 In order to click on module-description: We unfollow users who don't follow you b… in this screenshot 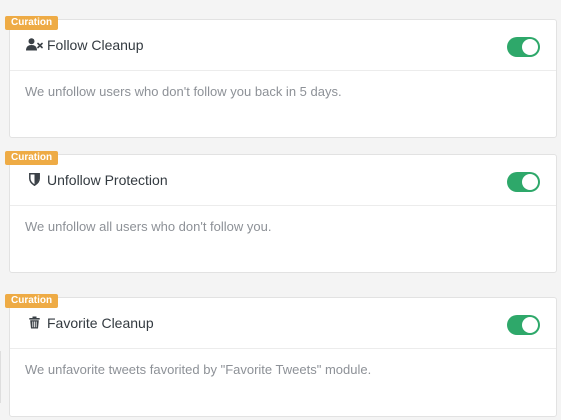, I will do `click(183, 91)`.